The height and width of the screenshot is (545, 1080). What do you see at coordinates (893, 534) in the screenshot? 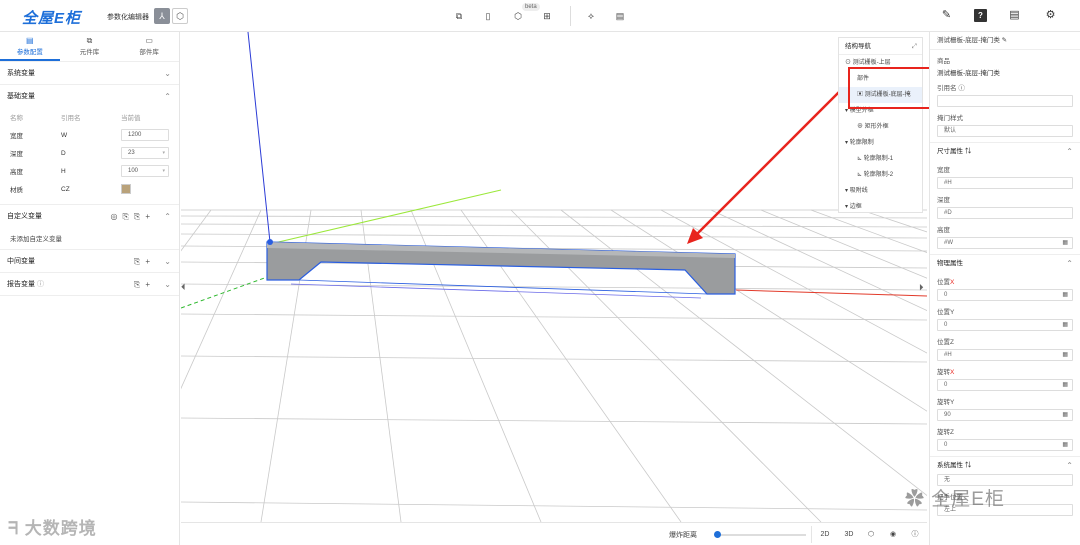
I see `eye-icon: ◉` at bounding box center [893, 534].